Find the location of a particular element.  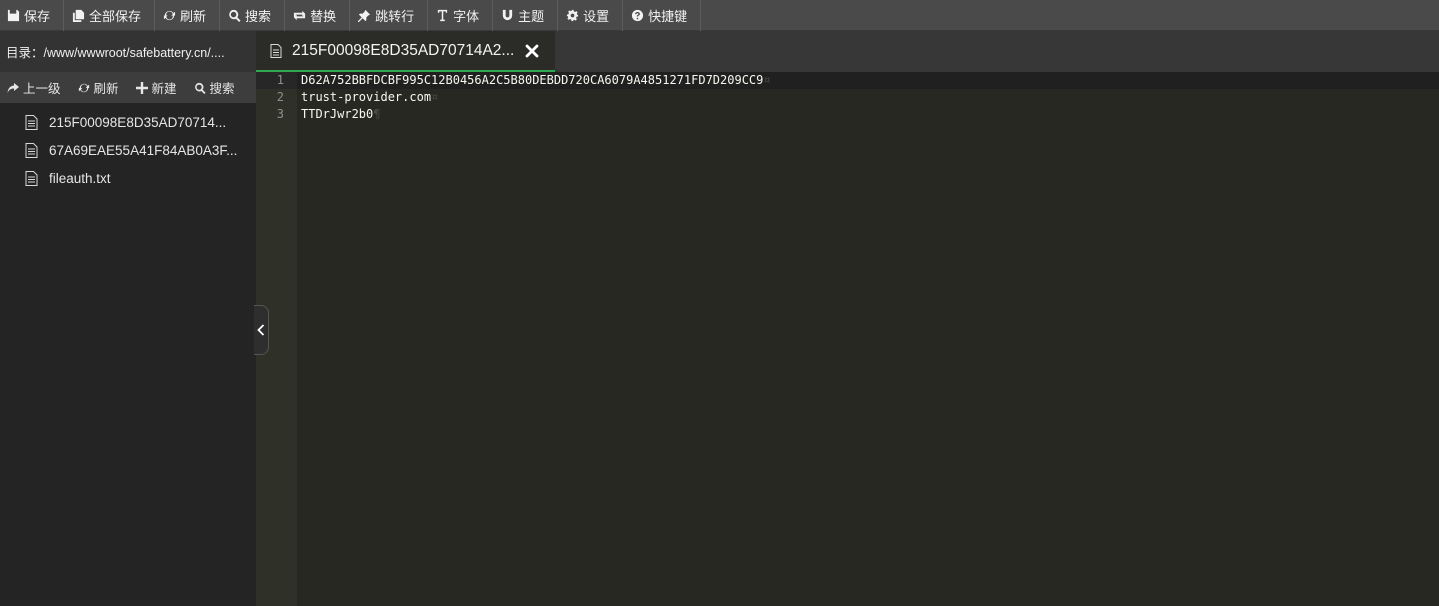

save-button: 保存 is located at coordinates (32, 15).